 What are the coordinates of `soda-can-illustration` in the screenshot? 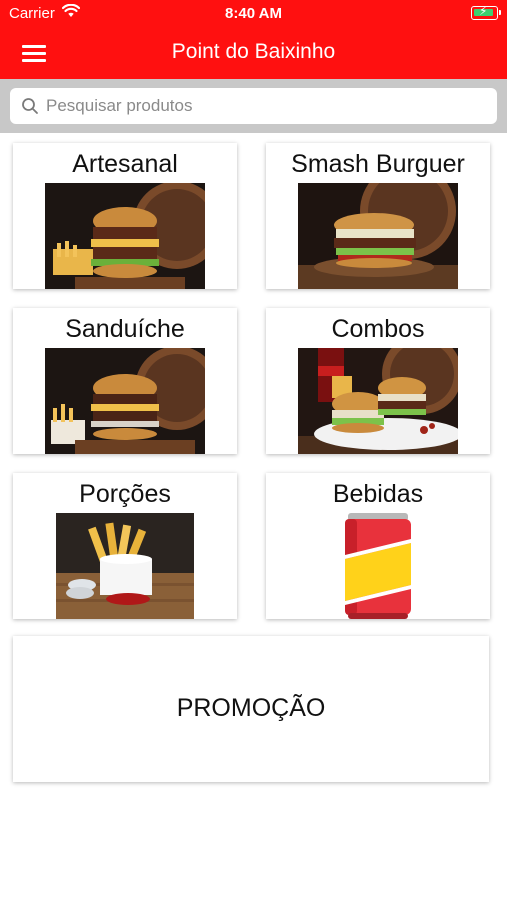 It's located at (378, 566).